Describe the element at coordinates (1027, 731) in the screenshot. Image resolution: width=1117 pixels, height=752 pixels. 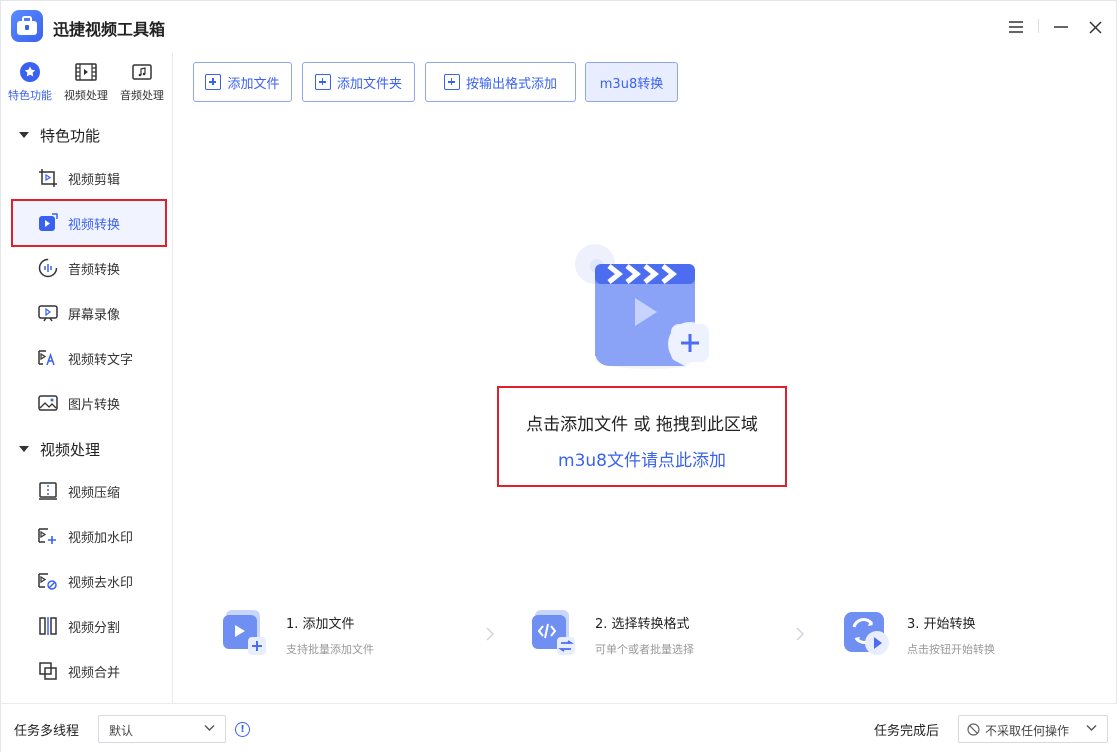
I see `after-complete-select-value: 不采取任何操作` at that location.